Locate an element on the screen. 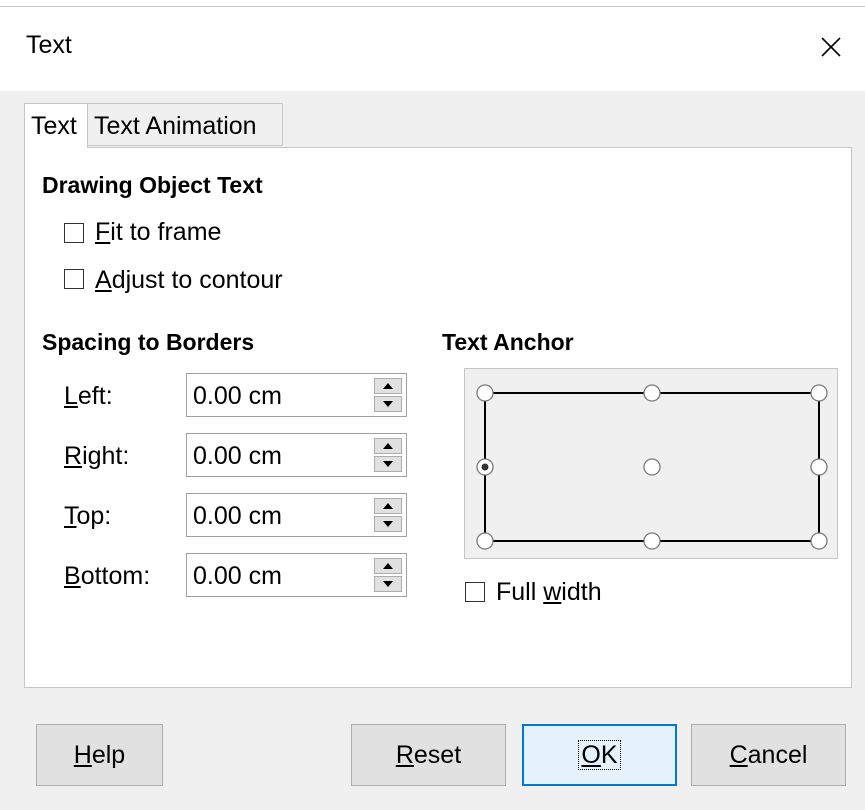  top-mnemonic: T is located at coordinates (70, 516).